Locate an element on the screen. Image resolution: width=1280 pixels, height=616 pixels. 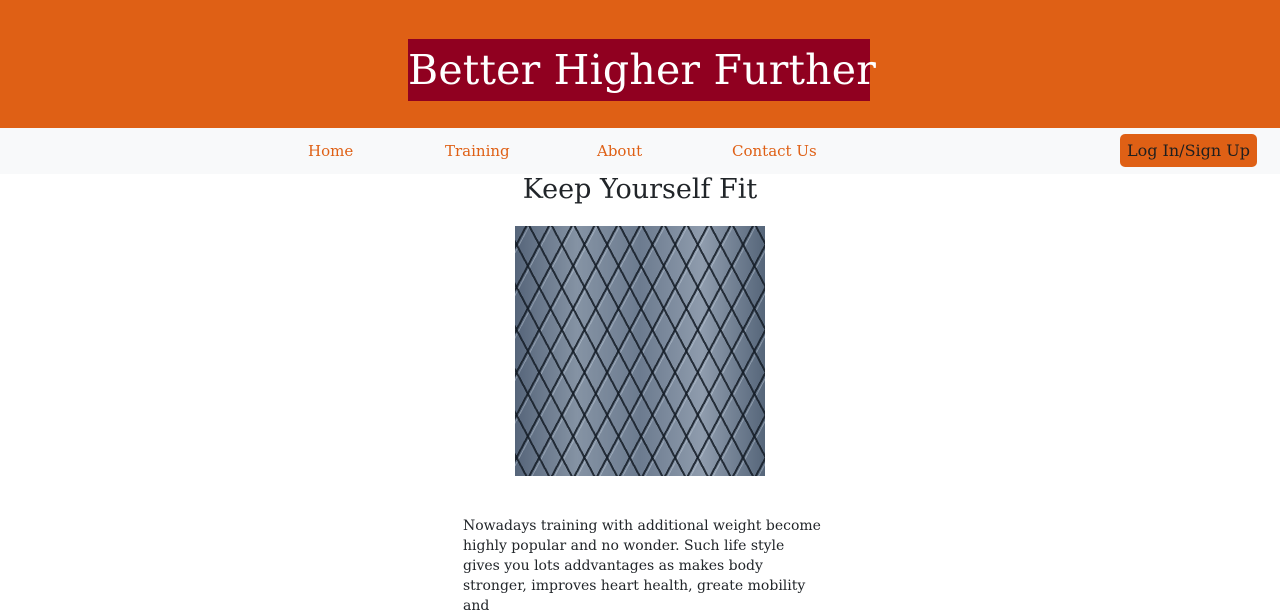
login-signup-button: Log In/Sign Up is located at coordinates (1188, 150).